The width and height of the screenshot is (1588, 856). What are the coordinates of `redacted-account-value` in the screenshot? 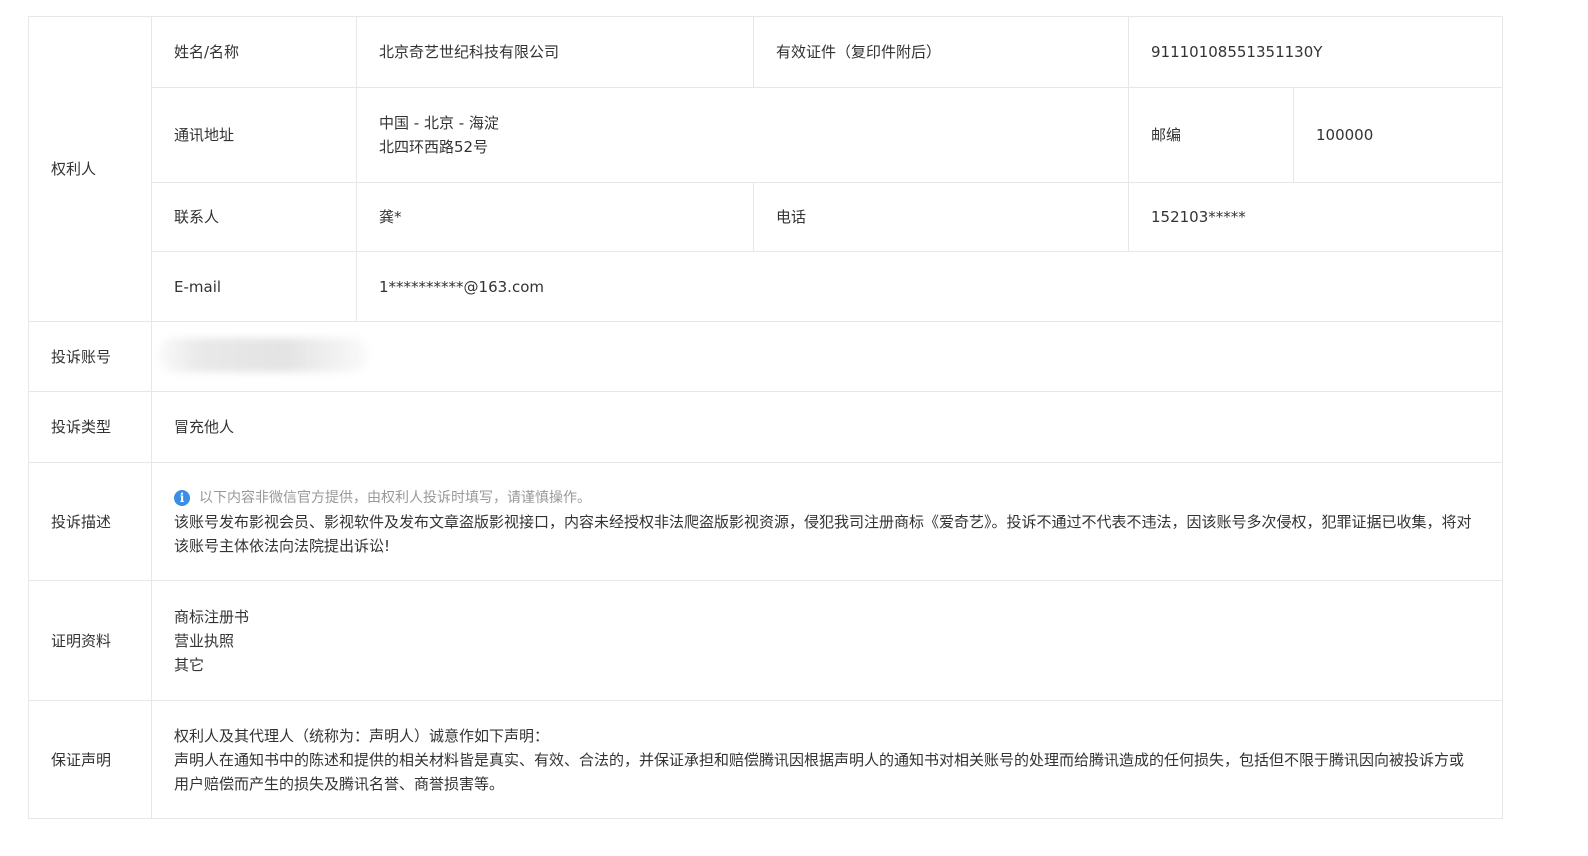 It's located at (263, 355).